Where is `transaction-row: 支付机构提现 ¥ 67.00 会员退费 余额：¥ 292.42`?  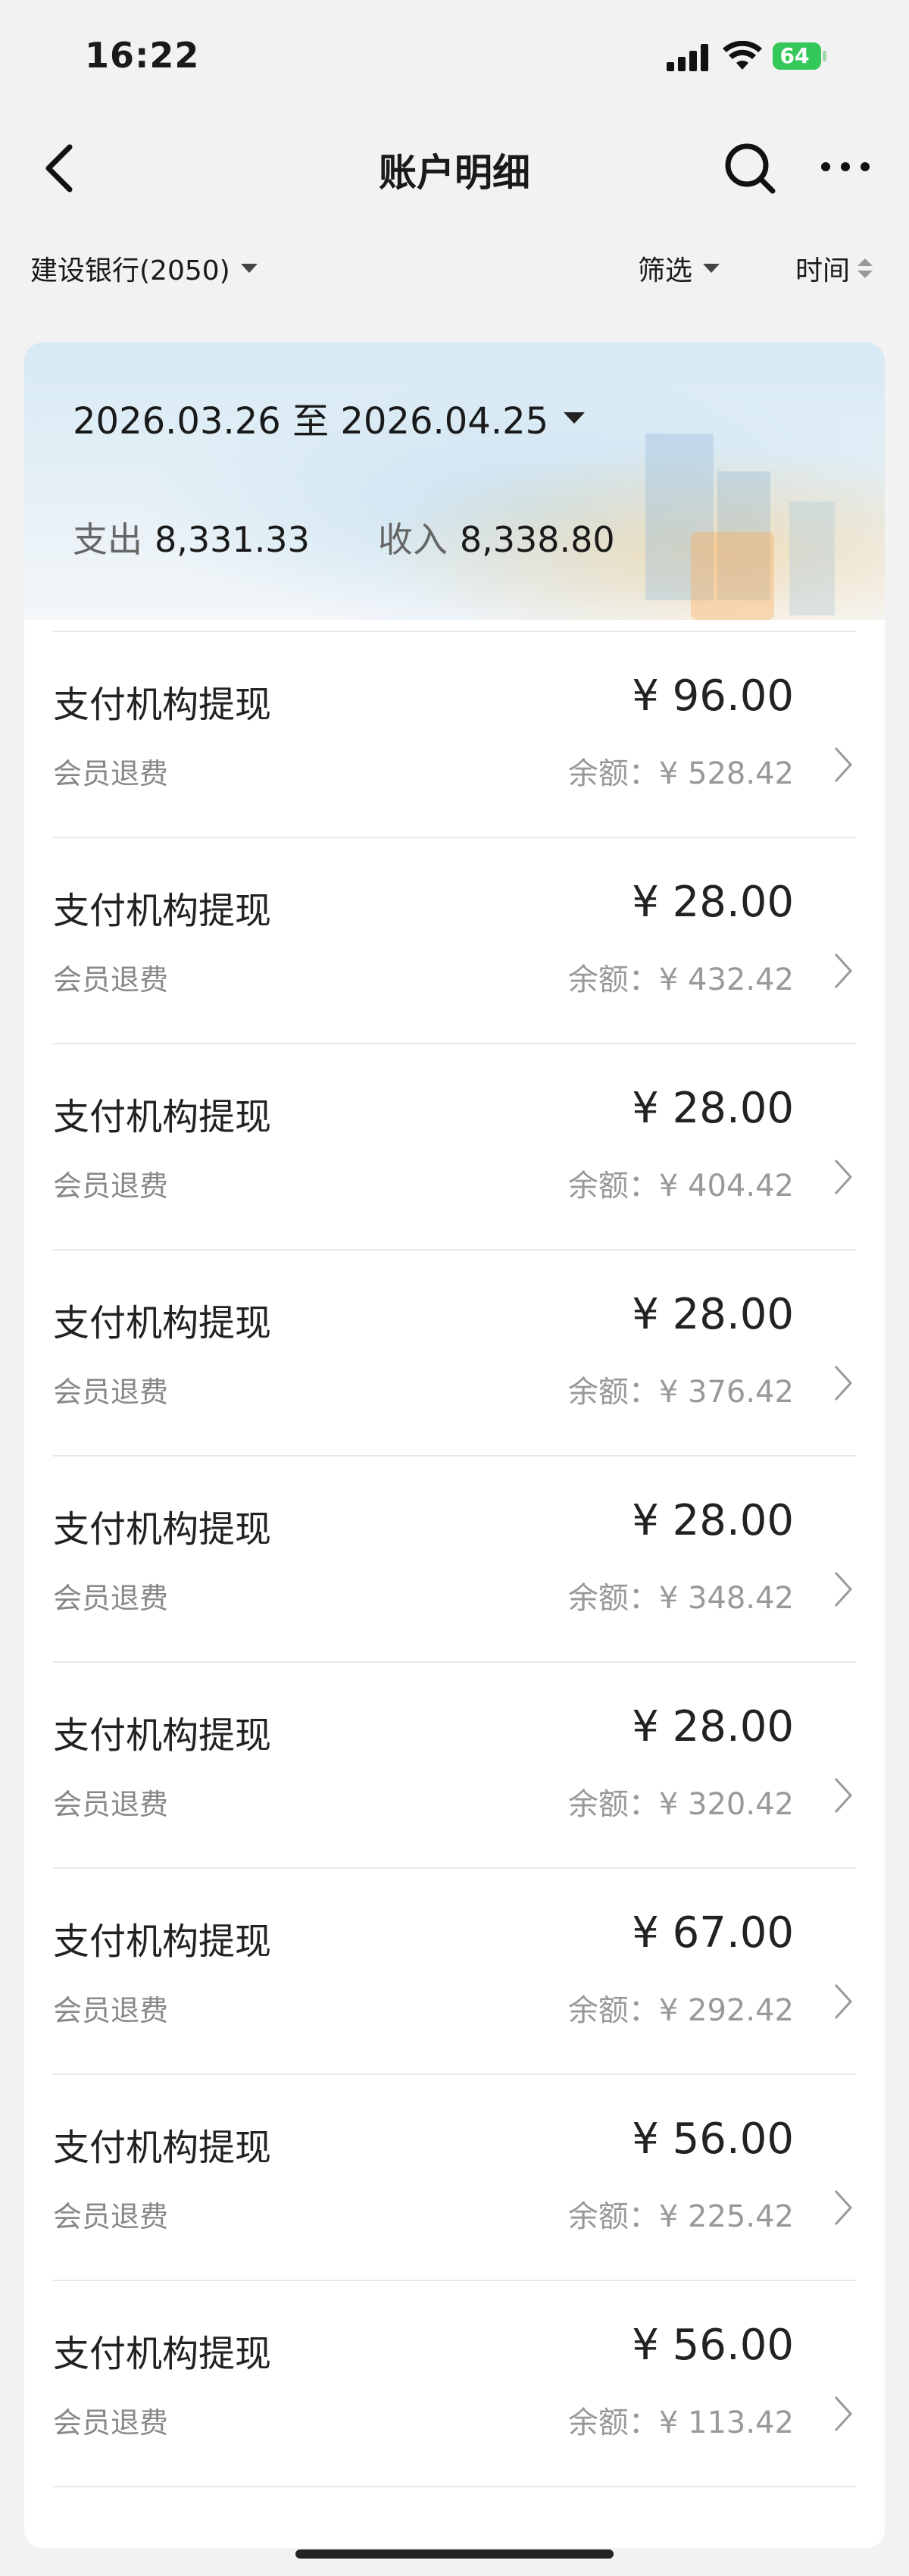 transaction-row: 支付机构提现 ¥ 67.00 会员退费 余额：¥ 292.42 is located at coordinates (454, 1970).